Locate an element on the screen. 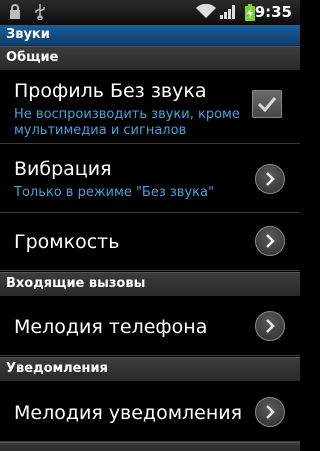  screen-title: Звуки is located at coordinates (28, 34).